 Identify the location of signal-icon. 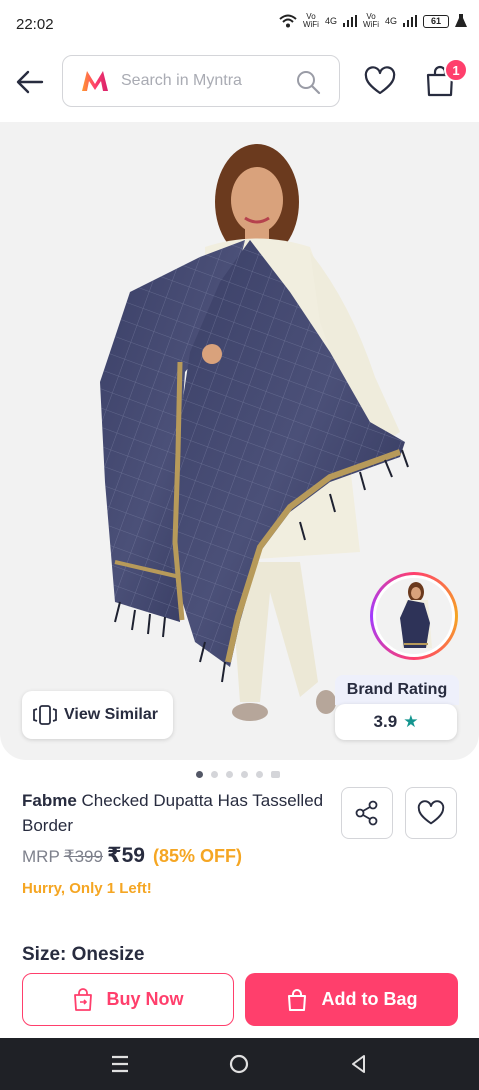
(349, 21).